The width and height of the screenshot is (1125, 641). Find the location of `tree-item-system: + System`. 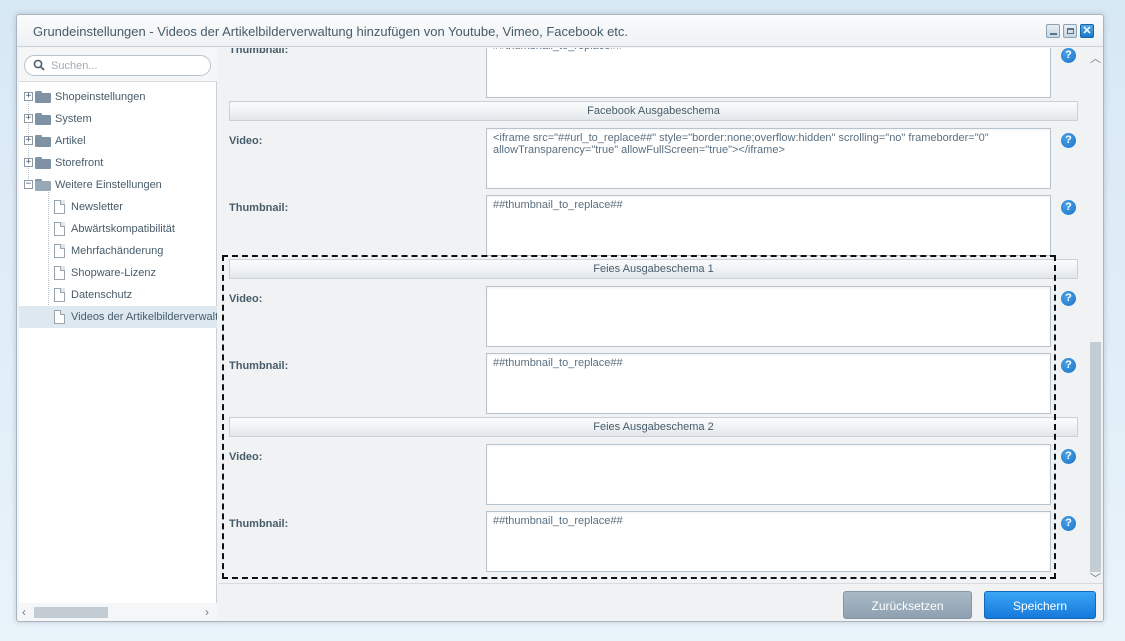

tree-item-system: + System is located at coordinates (118, 119).